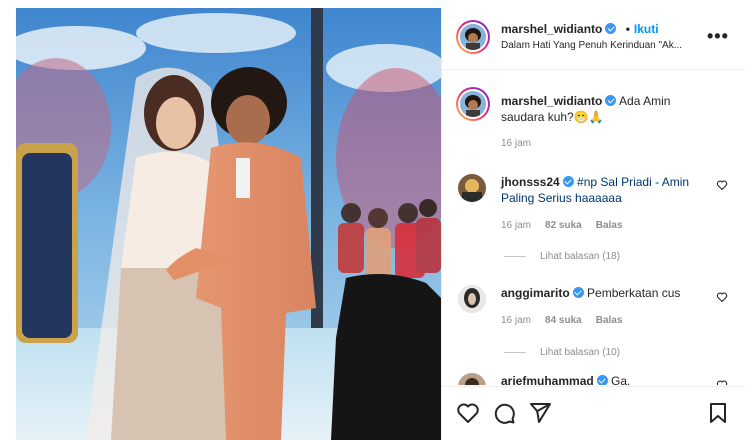 The height and width of the screenshot is (440, 745). I want to click on caption-avatar, so click(473, 104).